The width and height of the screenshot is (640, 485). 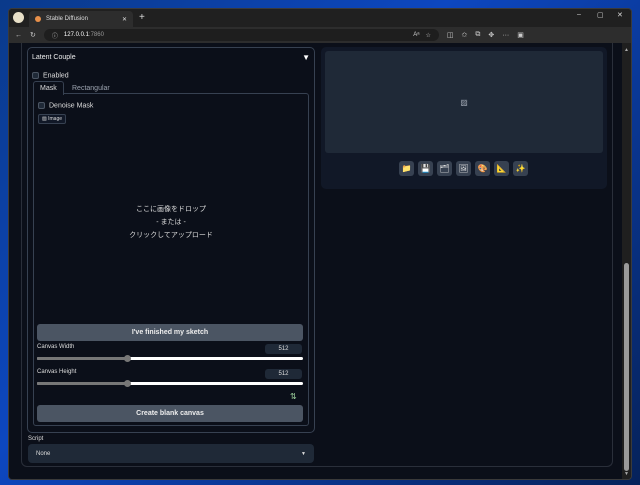 I want to click on script-label: Script, so click(x=36, y=439).